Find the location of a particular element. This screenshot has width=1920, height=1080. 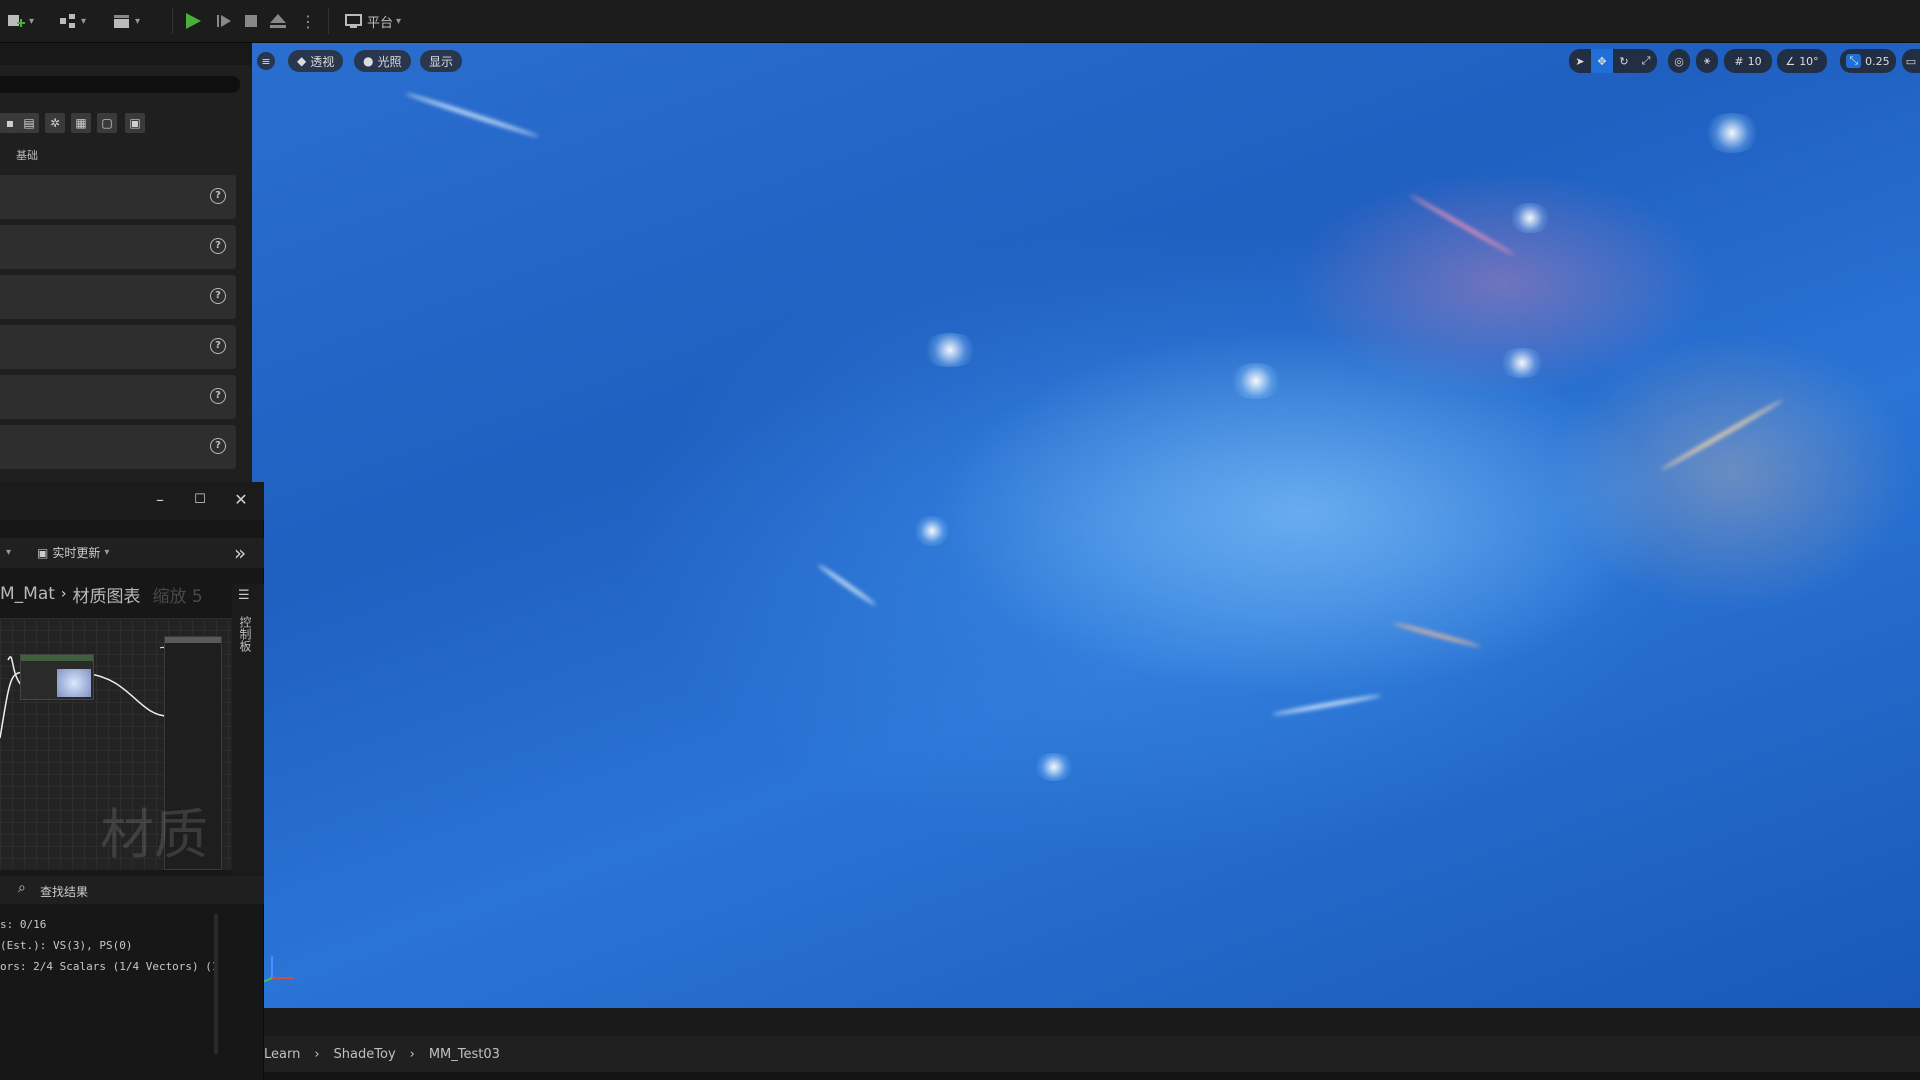

step-forward-icon is located at coordinates (224, 21).